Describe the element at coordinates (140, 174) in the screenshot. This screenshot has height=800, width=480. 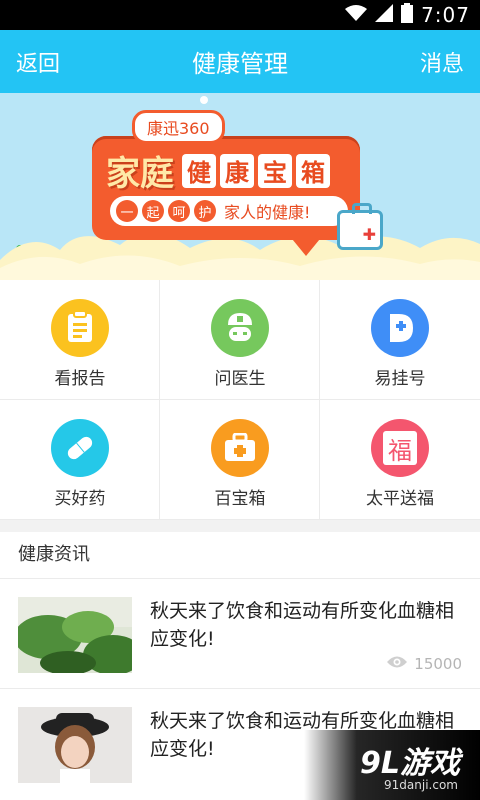
I see `headline-part1: 家庭` at that location.